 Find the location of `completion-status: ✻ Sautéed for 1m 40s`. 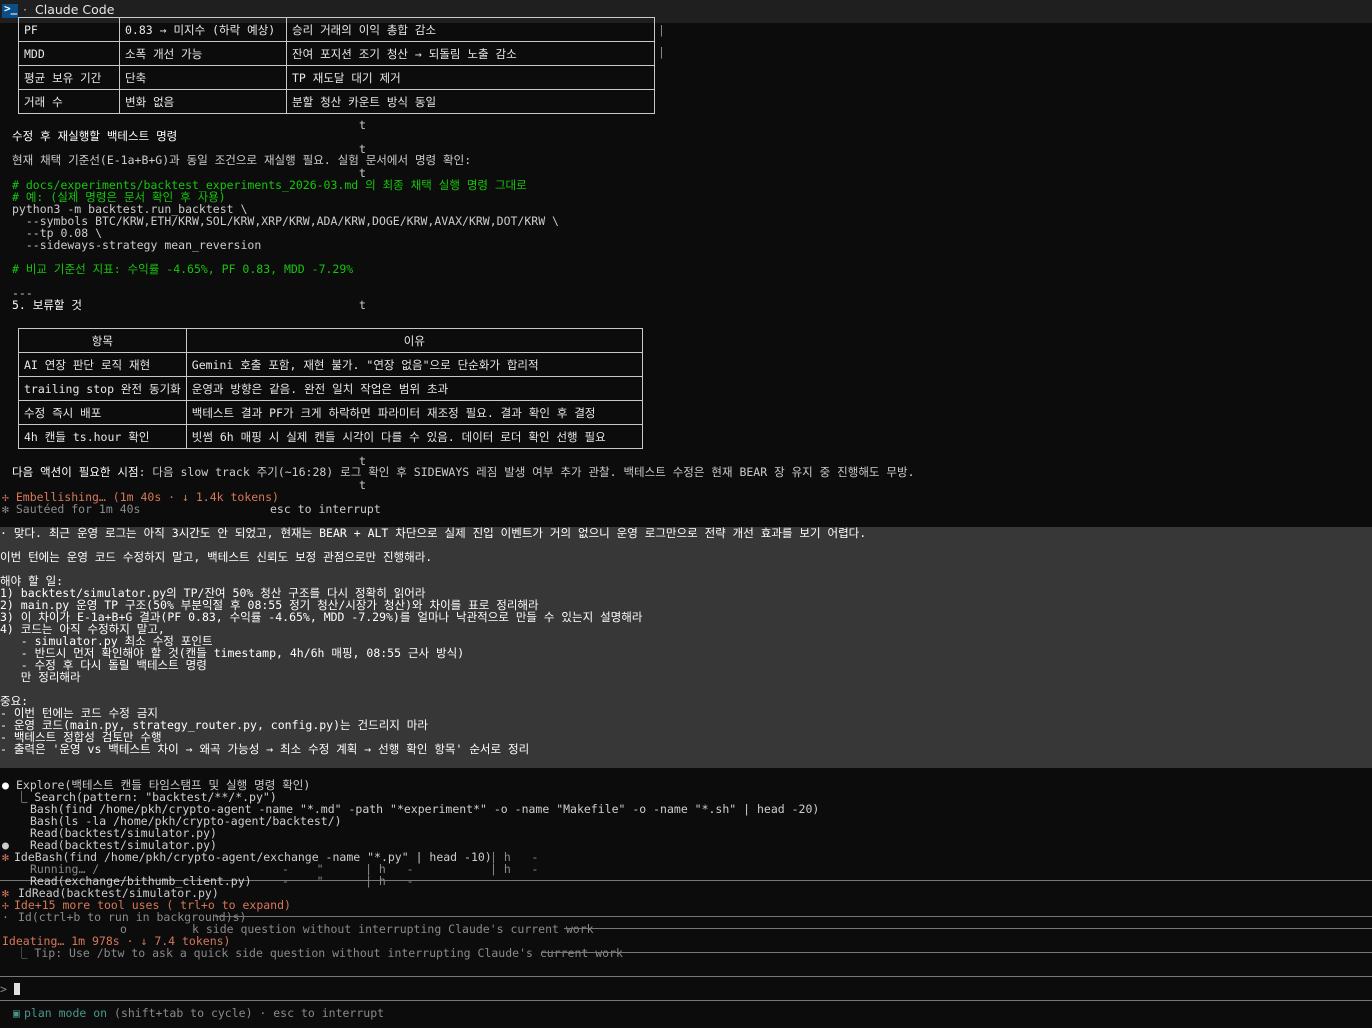

completion-status: ✻ Sautéed for 1m 40s is located at coordinates (71, 509).